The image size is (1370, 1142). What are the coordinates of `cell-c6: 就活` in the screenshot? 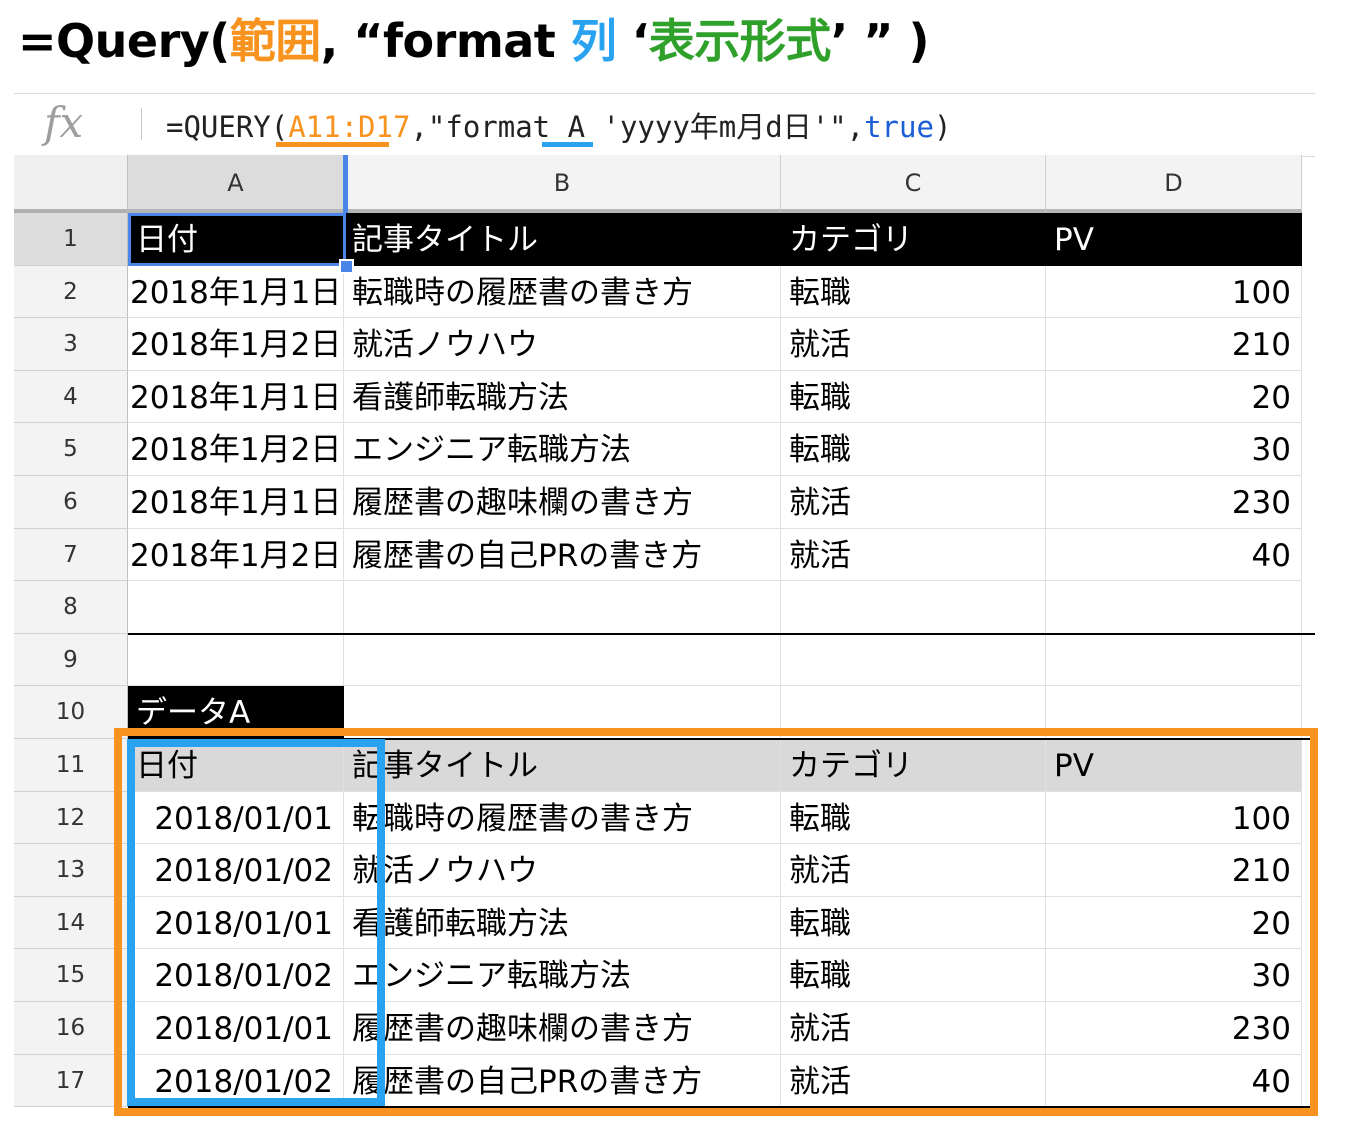 It's located at (913, 502).